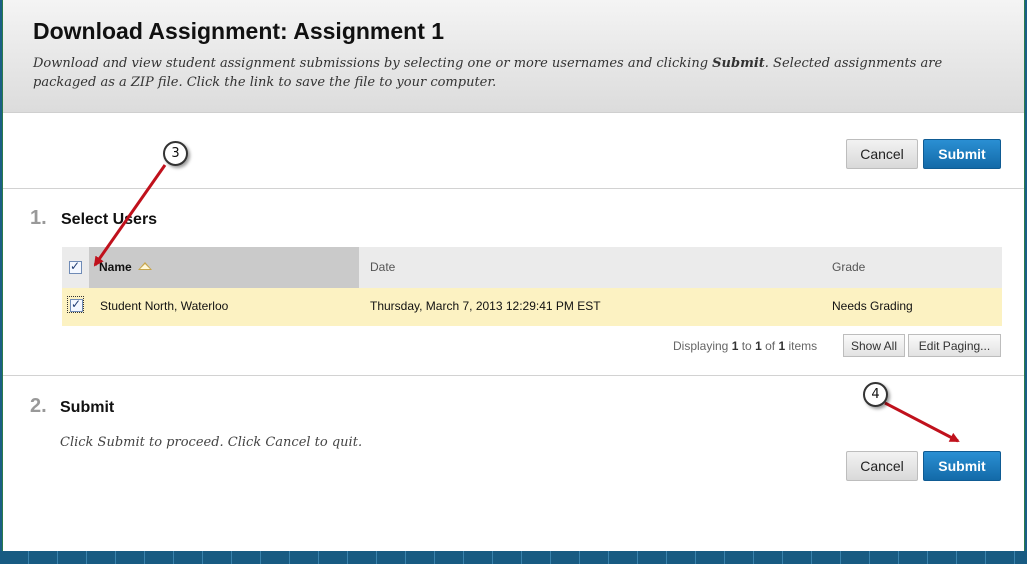 The image size is (1027, 564). What do you see at coordinates (130, 215) in the screenshot?
I see `arrow-to-select-all` at bounding box center [130, 215].